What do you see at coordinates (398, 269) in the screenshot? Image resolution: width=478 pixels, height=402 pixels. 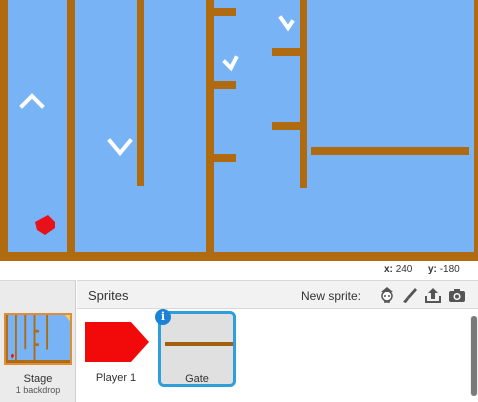 I see `coord-x: x: 240` at bounding box center [398, 269].